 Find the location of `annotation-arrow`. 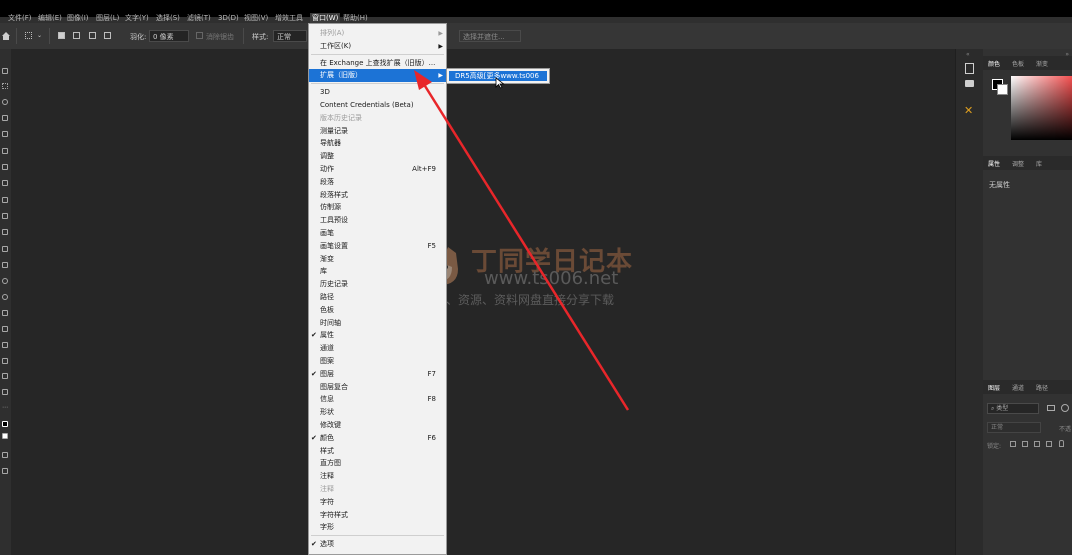

annotation-arrow is located at coordinates (522, 240).